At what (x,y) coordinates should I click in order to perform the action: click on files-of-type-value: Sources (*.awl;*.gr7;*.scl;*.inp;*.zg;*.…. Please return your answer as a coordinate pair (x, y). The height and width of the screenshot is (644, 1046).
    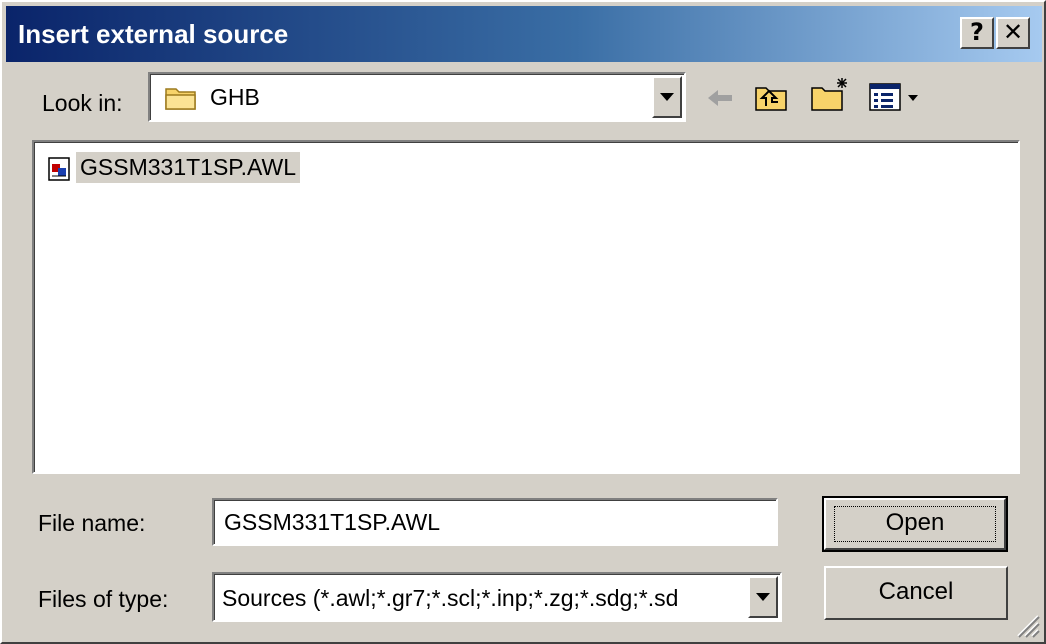
    Looking at the image, I should click on (450, 598).